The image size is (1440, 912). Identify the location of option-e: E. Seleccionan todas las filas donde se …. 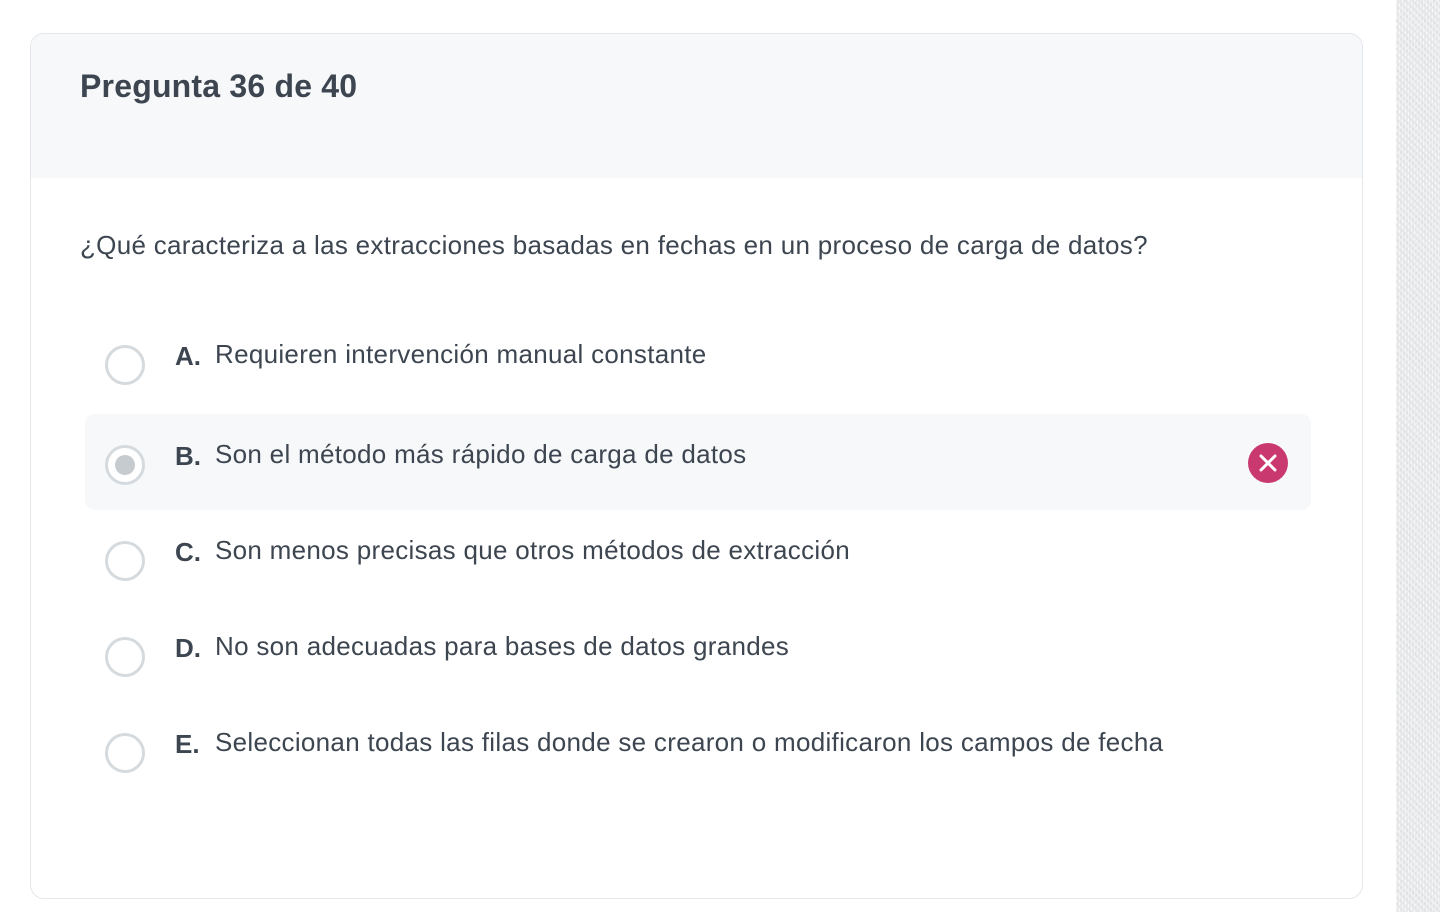
(698, 762).